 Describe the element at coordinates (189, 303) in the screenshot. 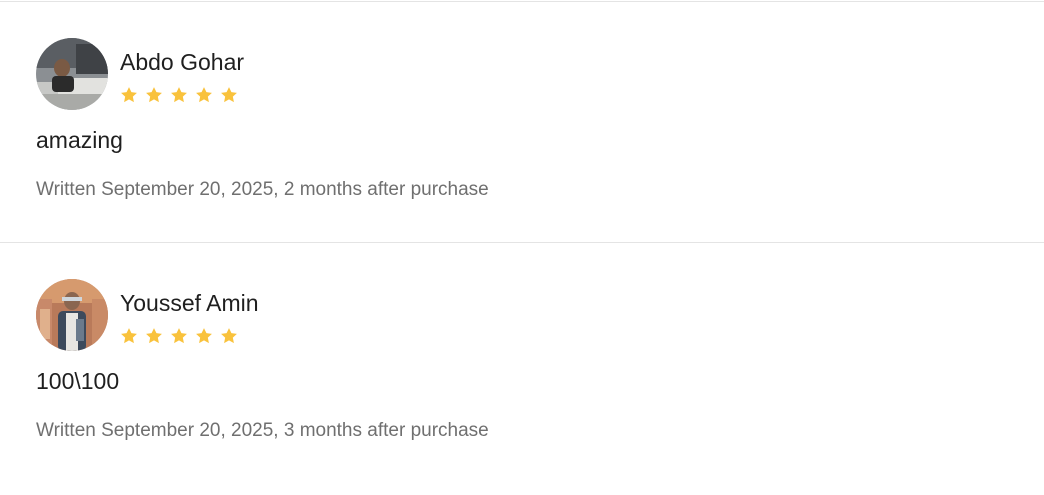

I see `reviewer-name: Youssef Amin` at that location.